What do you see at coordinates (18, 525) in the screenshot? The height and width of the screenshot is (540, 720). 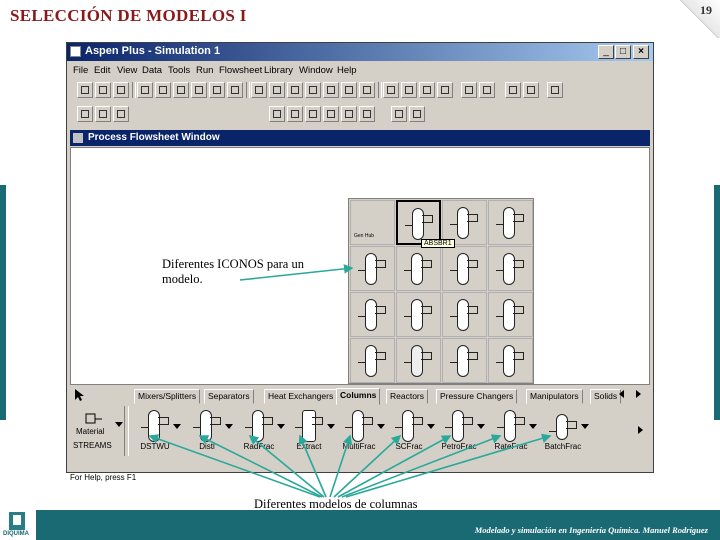 I see `university-logo: DIQUIMA` at bounding box center [18, 525].